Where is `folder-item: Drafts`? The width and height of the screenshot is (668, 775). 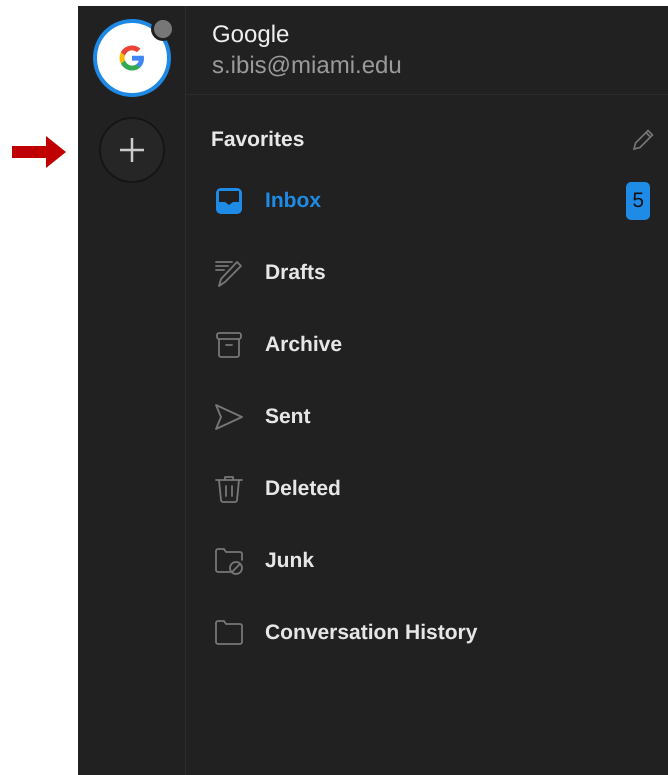
folder-item: Drafts is located at coordinates (427, 273).